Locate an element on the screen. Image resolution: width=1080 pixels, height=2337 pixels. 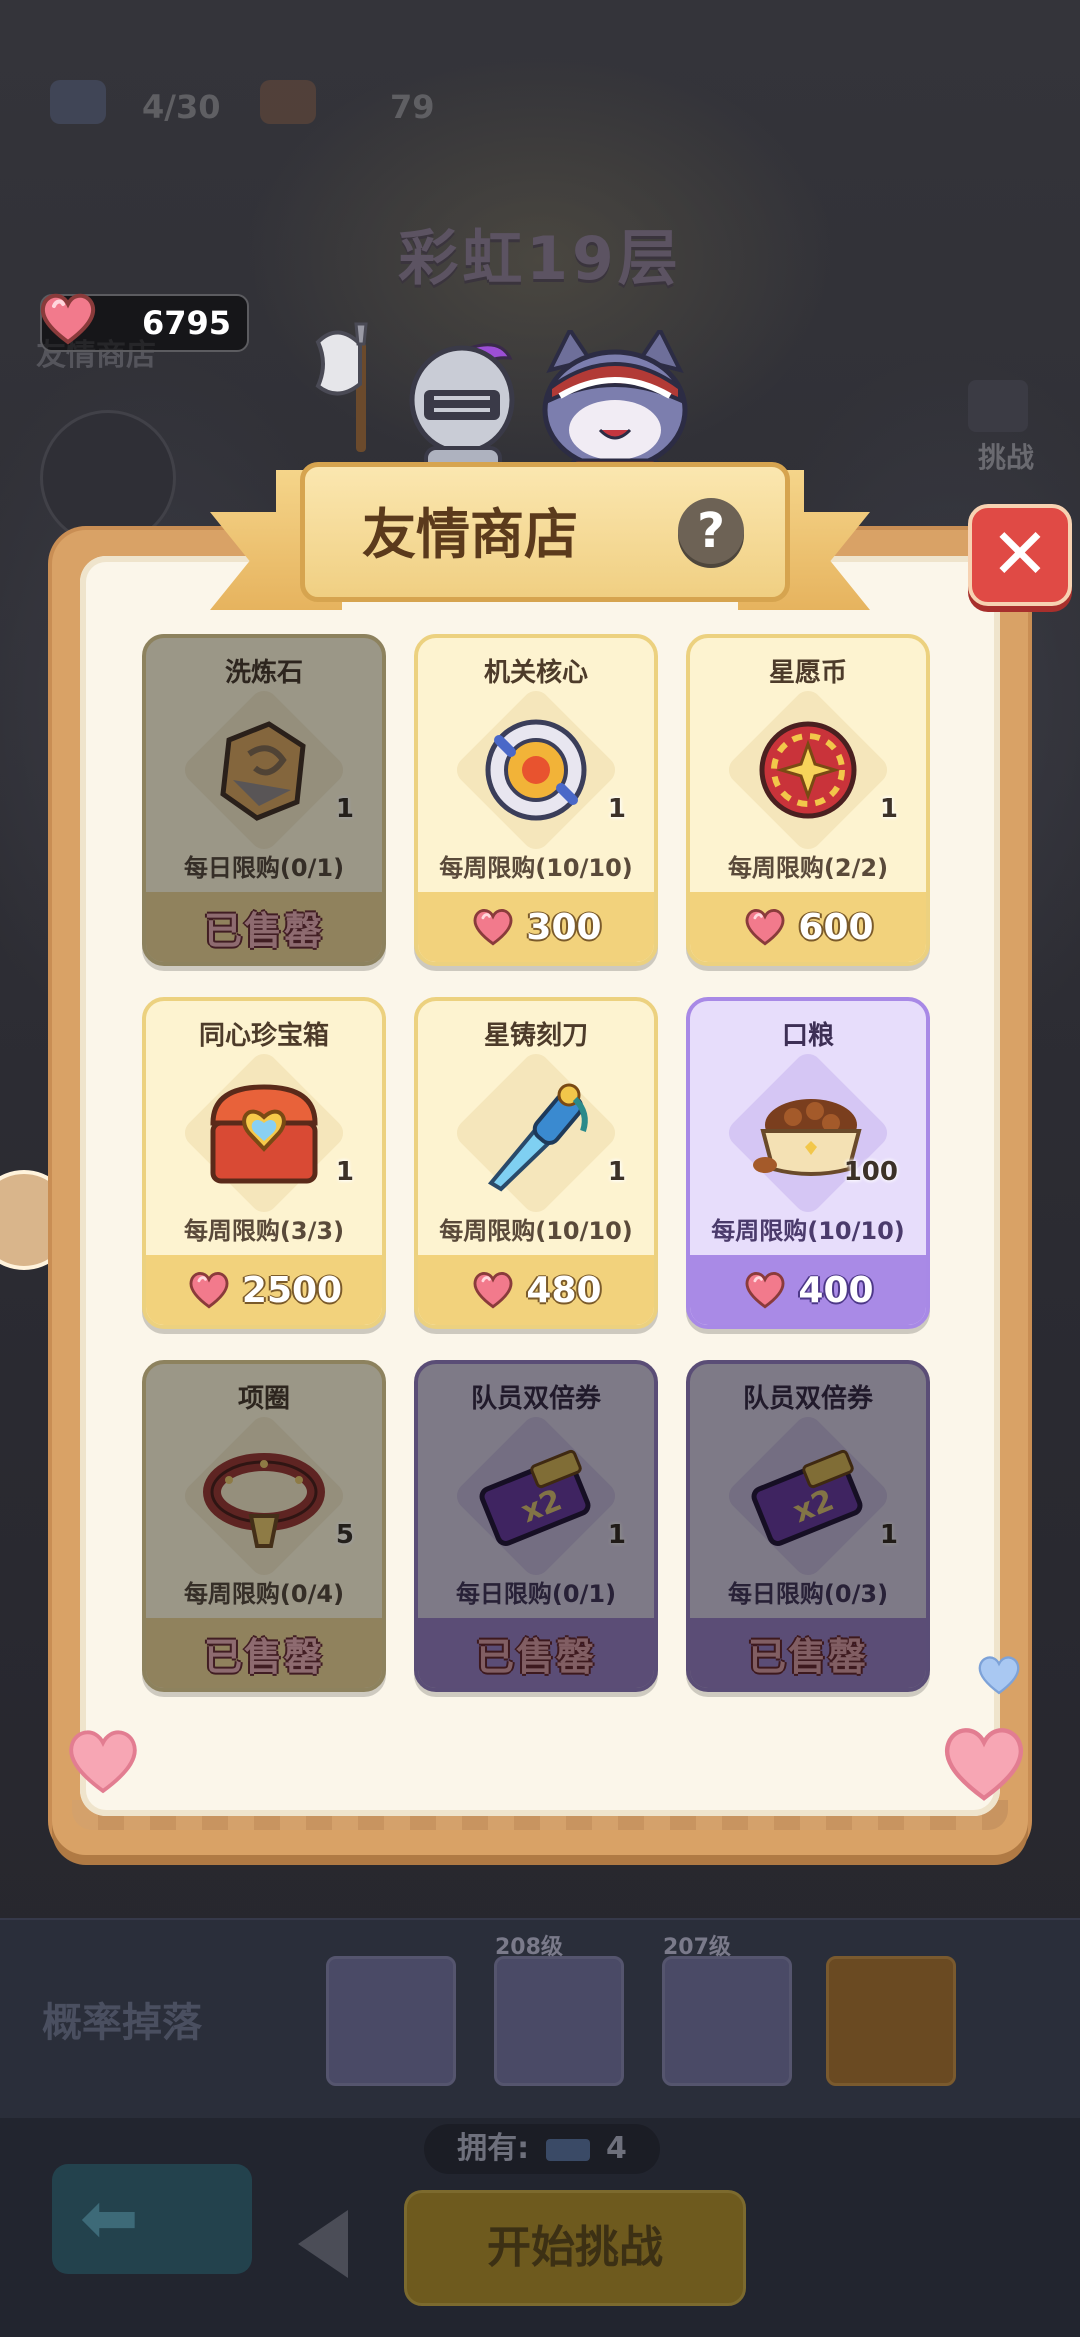
treasure-chest-icon is located at coordinates (264, 1133).